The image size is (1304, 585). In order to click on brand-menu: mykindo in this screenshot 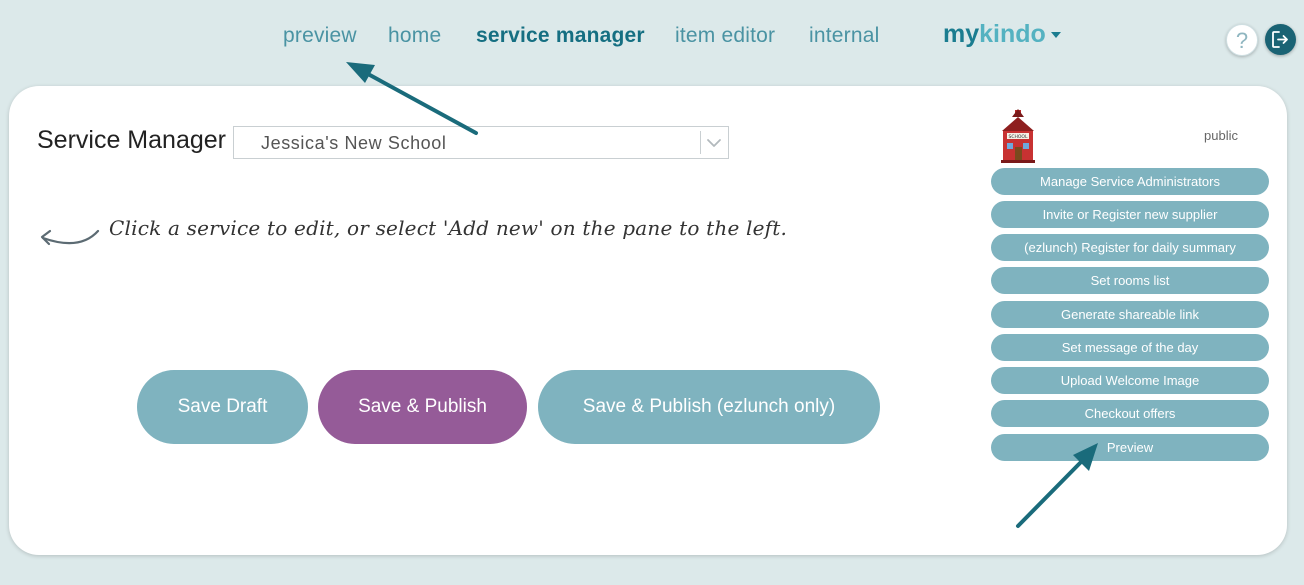, I will do `click(1002, 34)`.